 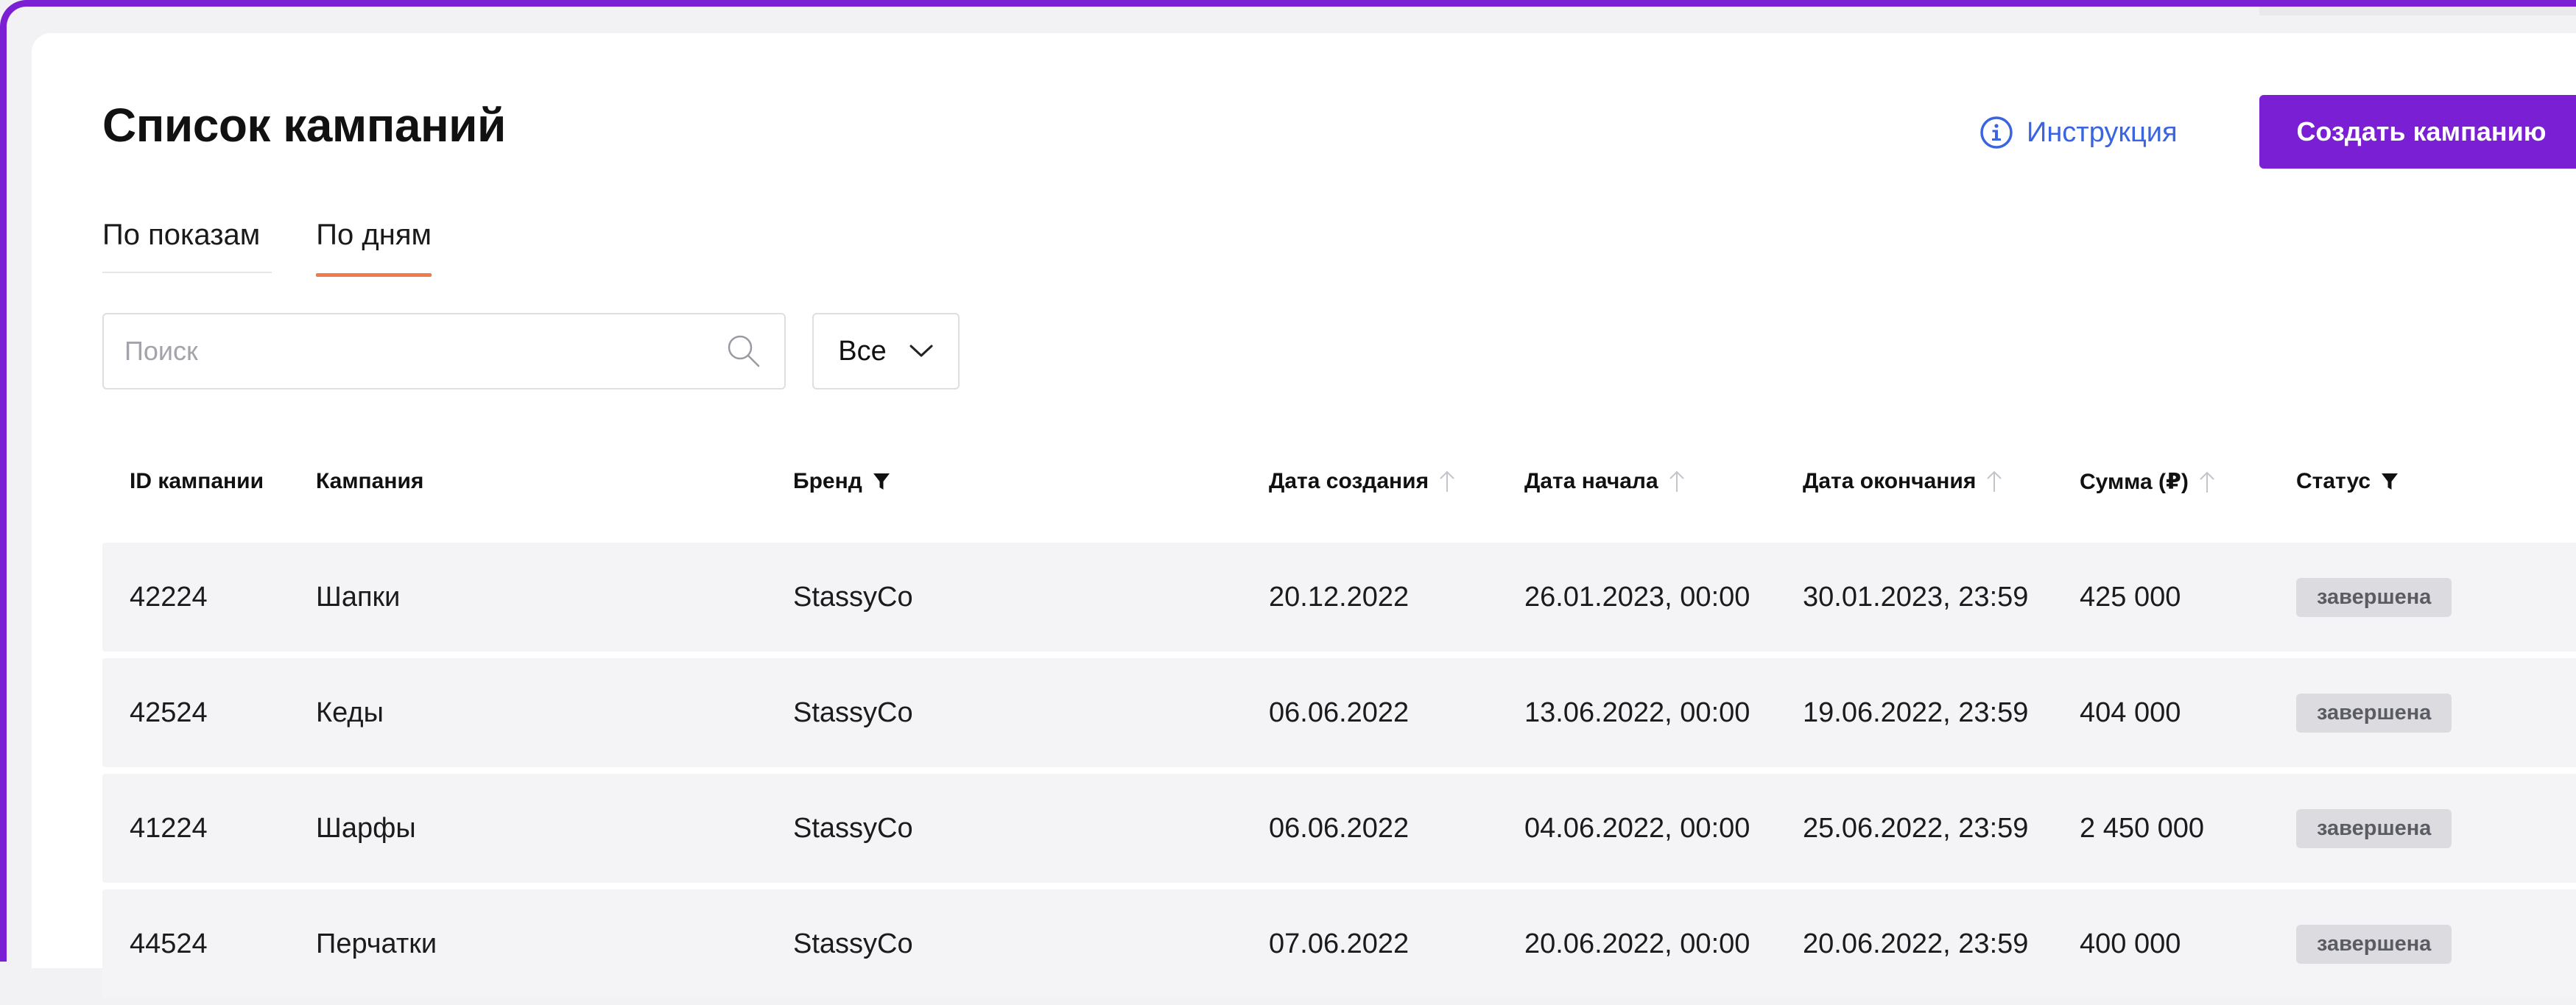 I want to click on search-box, so click(x=444, y=351).